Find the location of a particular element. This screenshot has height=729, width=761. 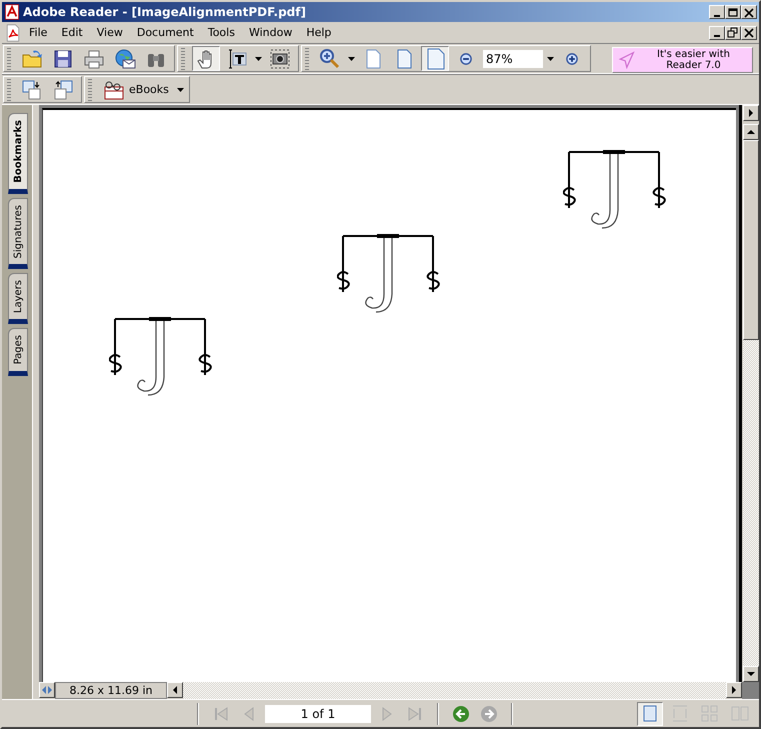

window-title: Adobe Reader - [ImageAlignmentPDF.pdf] is located at coordinates (165, 12).